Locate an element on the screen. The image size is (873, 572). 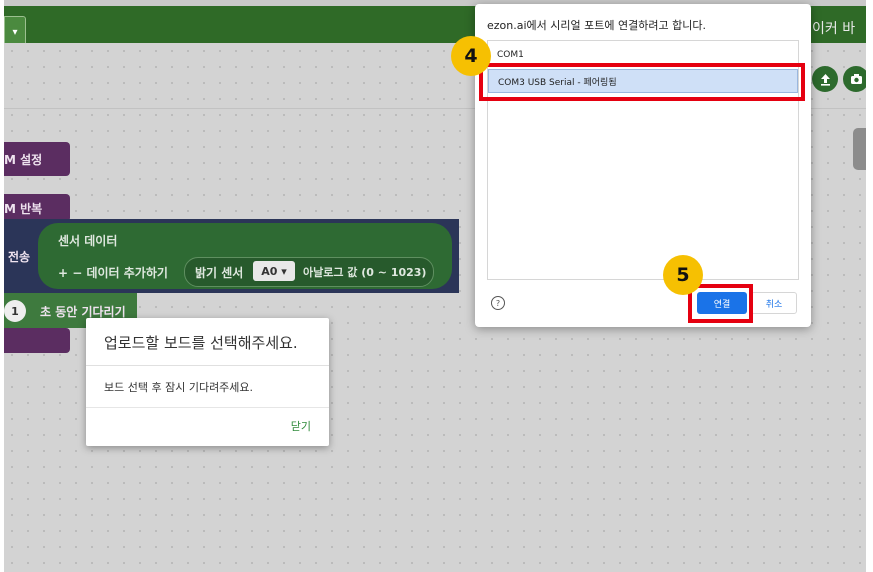
modal-title: 업로드할 보드를 선택해주세요. is located at coordinates (201, 343).